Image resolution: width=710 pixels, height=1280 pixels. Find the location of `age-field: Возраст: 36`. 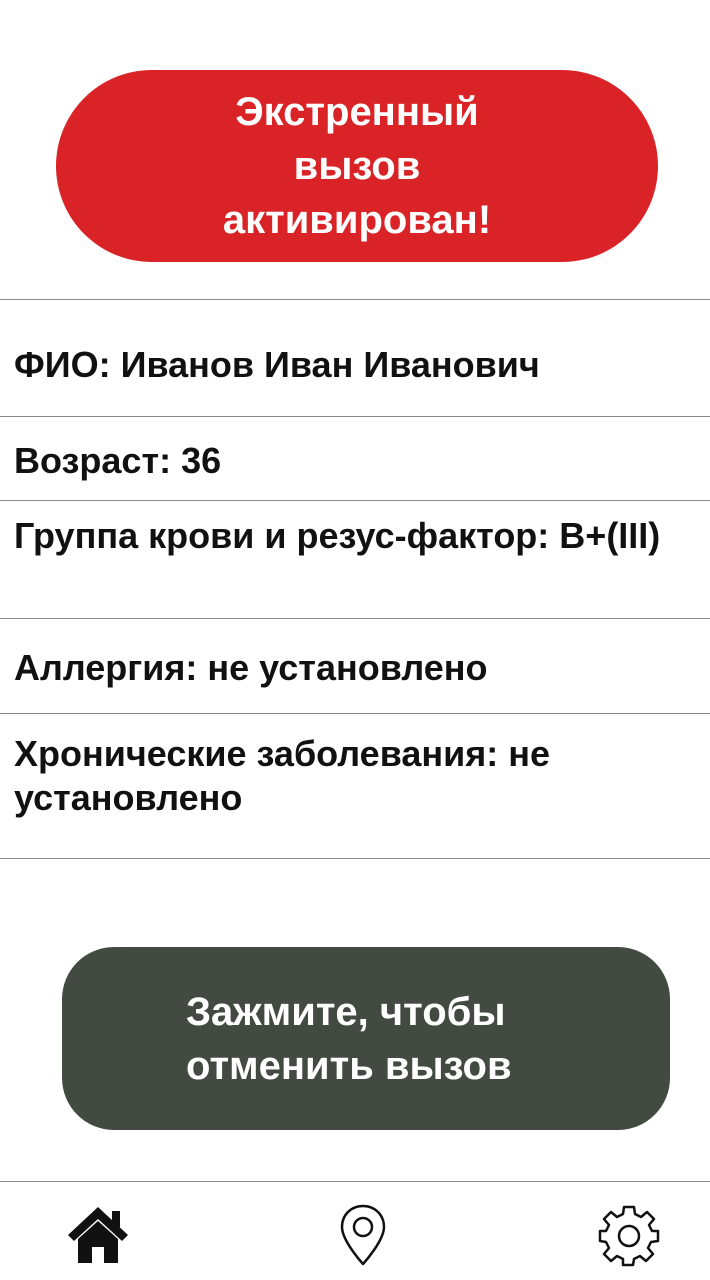

age-field: Возраст: 36 is located at coordinates (118, 460).